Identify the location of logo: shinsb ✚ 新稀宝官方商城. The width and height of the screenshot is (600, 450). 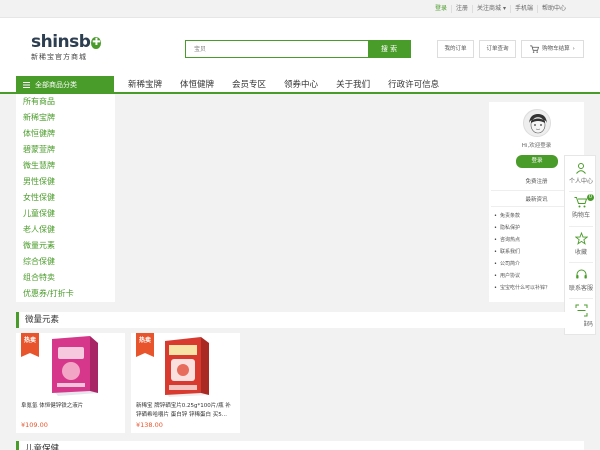
(66, 46).